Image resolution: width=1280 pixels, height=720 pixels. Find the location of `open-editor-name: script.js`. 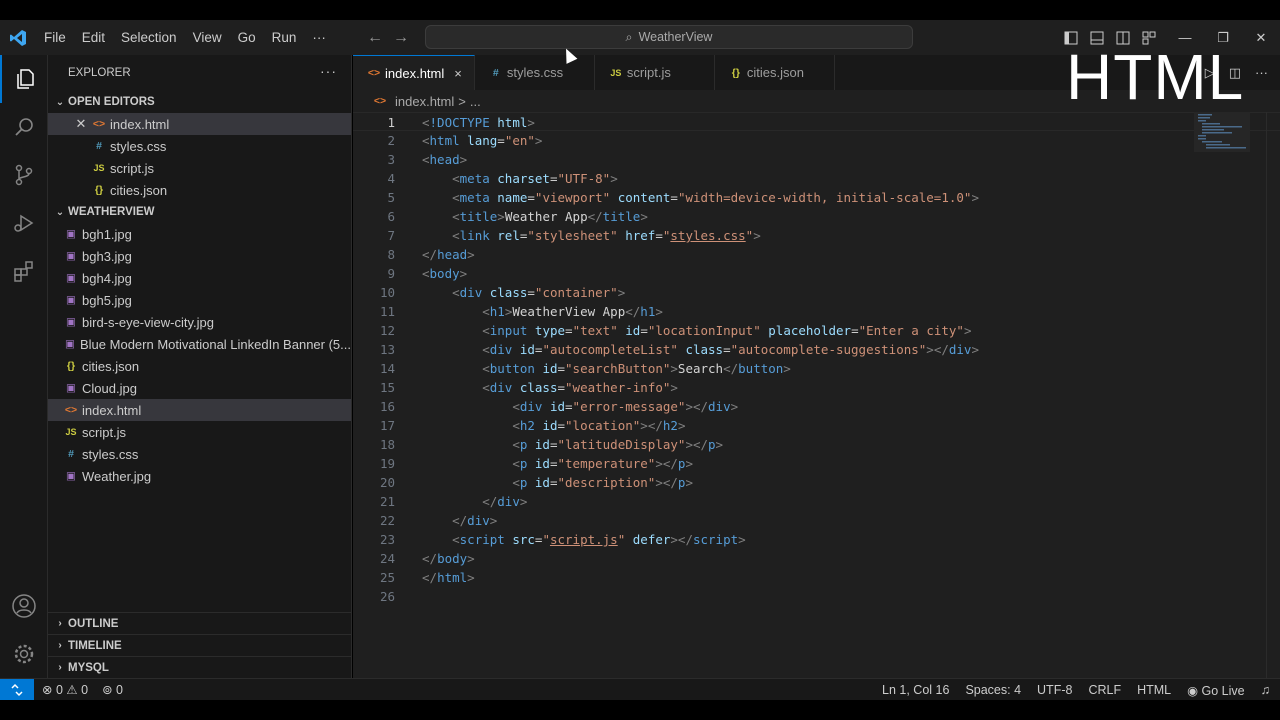

open-editor-name: script.js is located at coordinates (132, 168).